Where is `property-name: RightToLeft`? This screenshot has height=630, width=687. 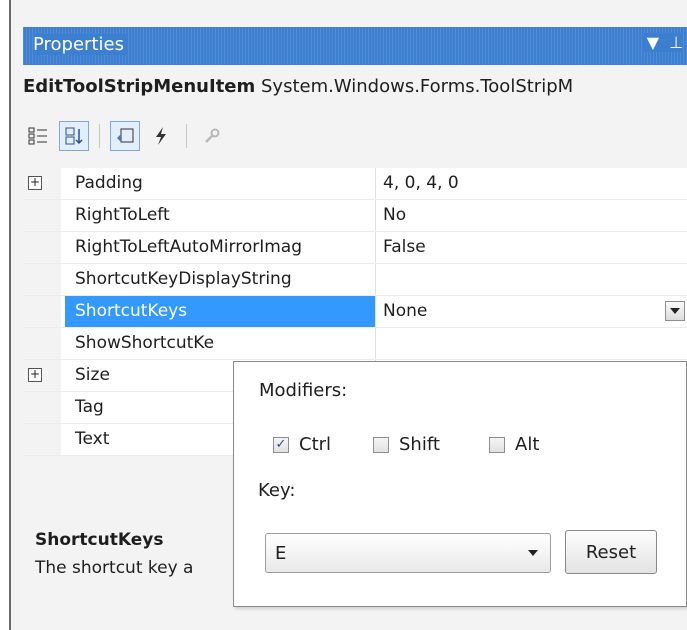
property-name: RightToLeft is located at coordinates (122, 215).